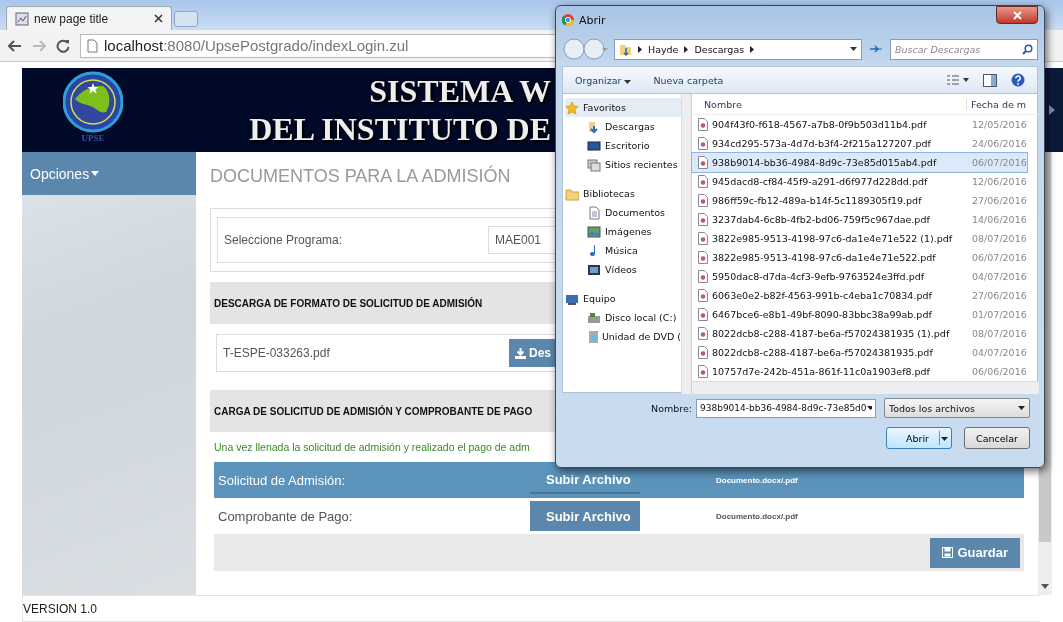 The width and height of the screenshot is (1063, 622). What do you see at coordinates (284, 240) in the screenshot?
I see `field-label: Seleccione Programa:` at bounding box center [284, 240].